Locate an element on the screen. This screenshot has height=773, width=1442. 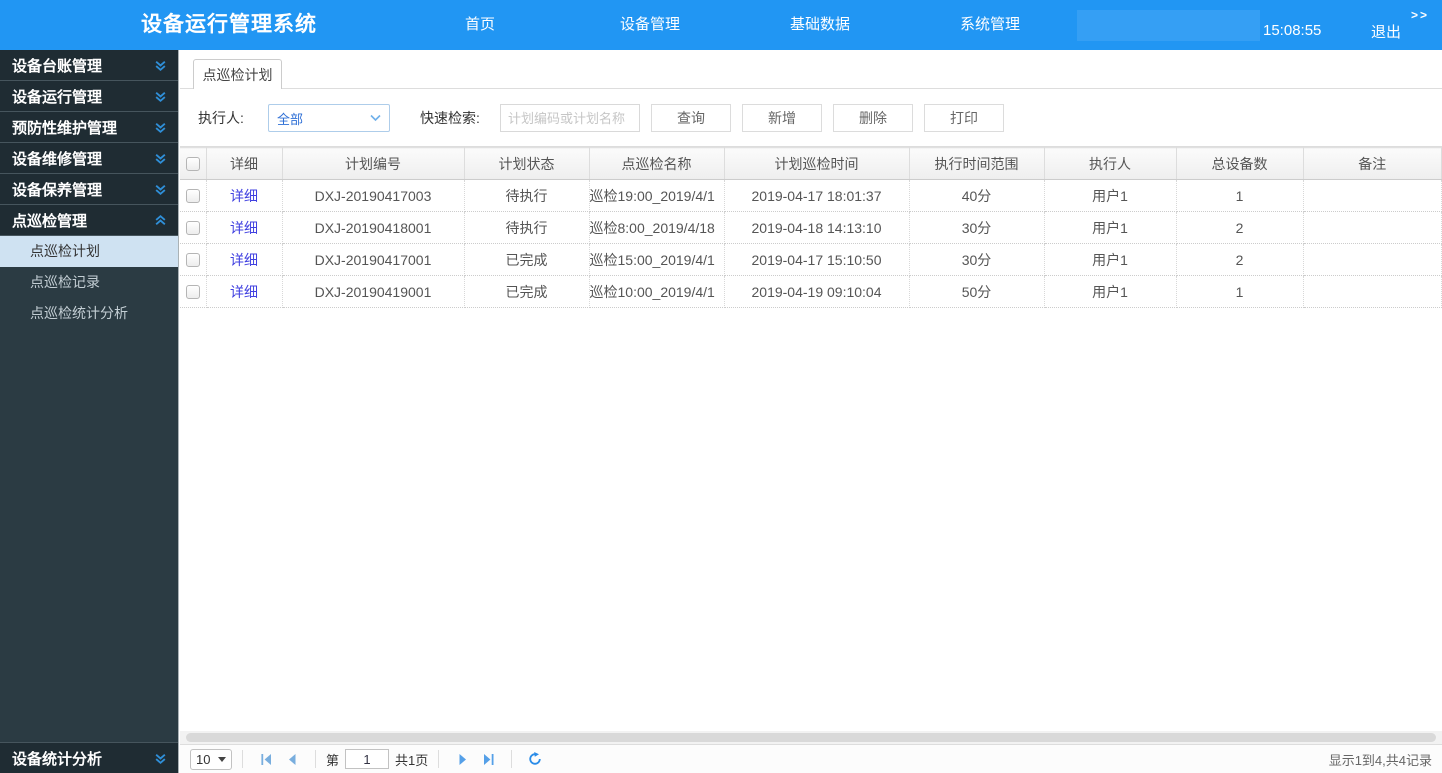
sidebar-section-label: 预防性维护管理 is located at coordinates (65, 128).